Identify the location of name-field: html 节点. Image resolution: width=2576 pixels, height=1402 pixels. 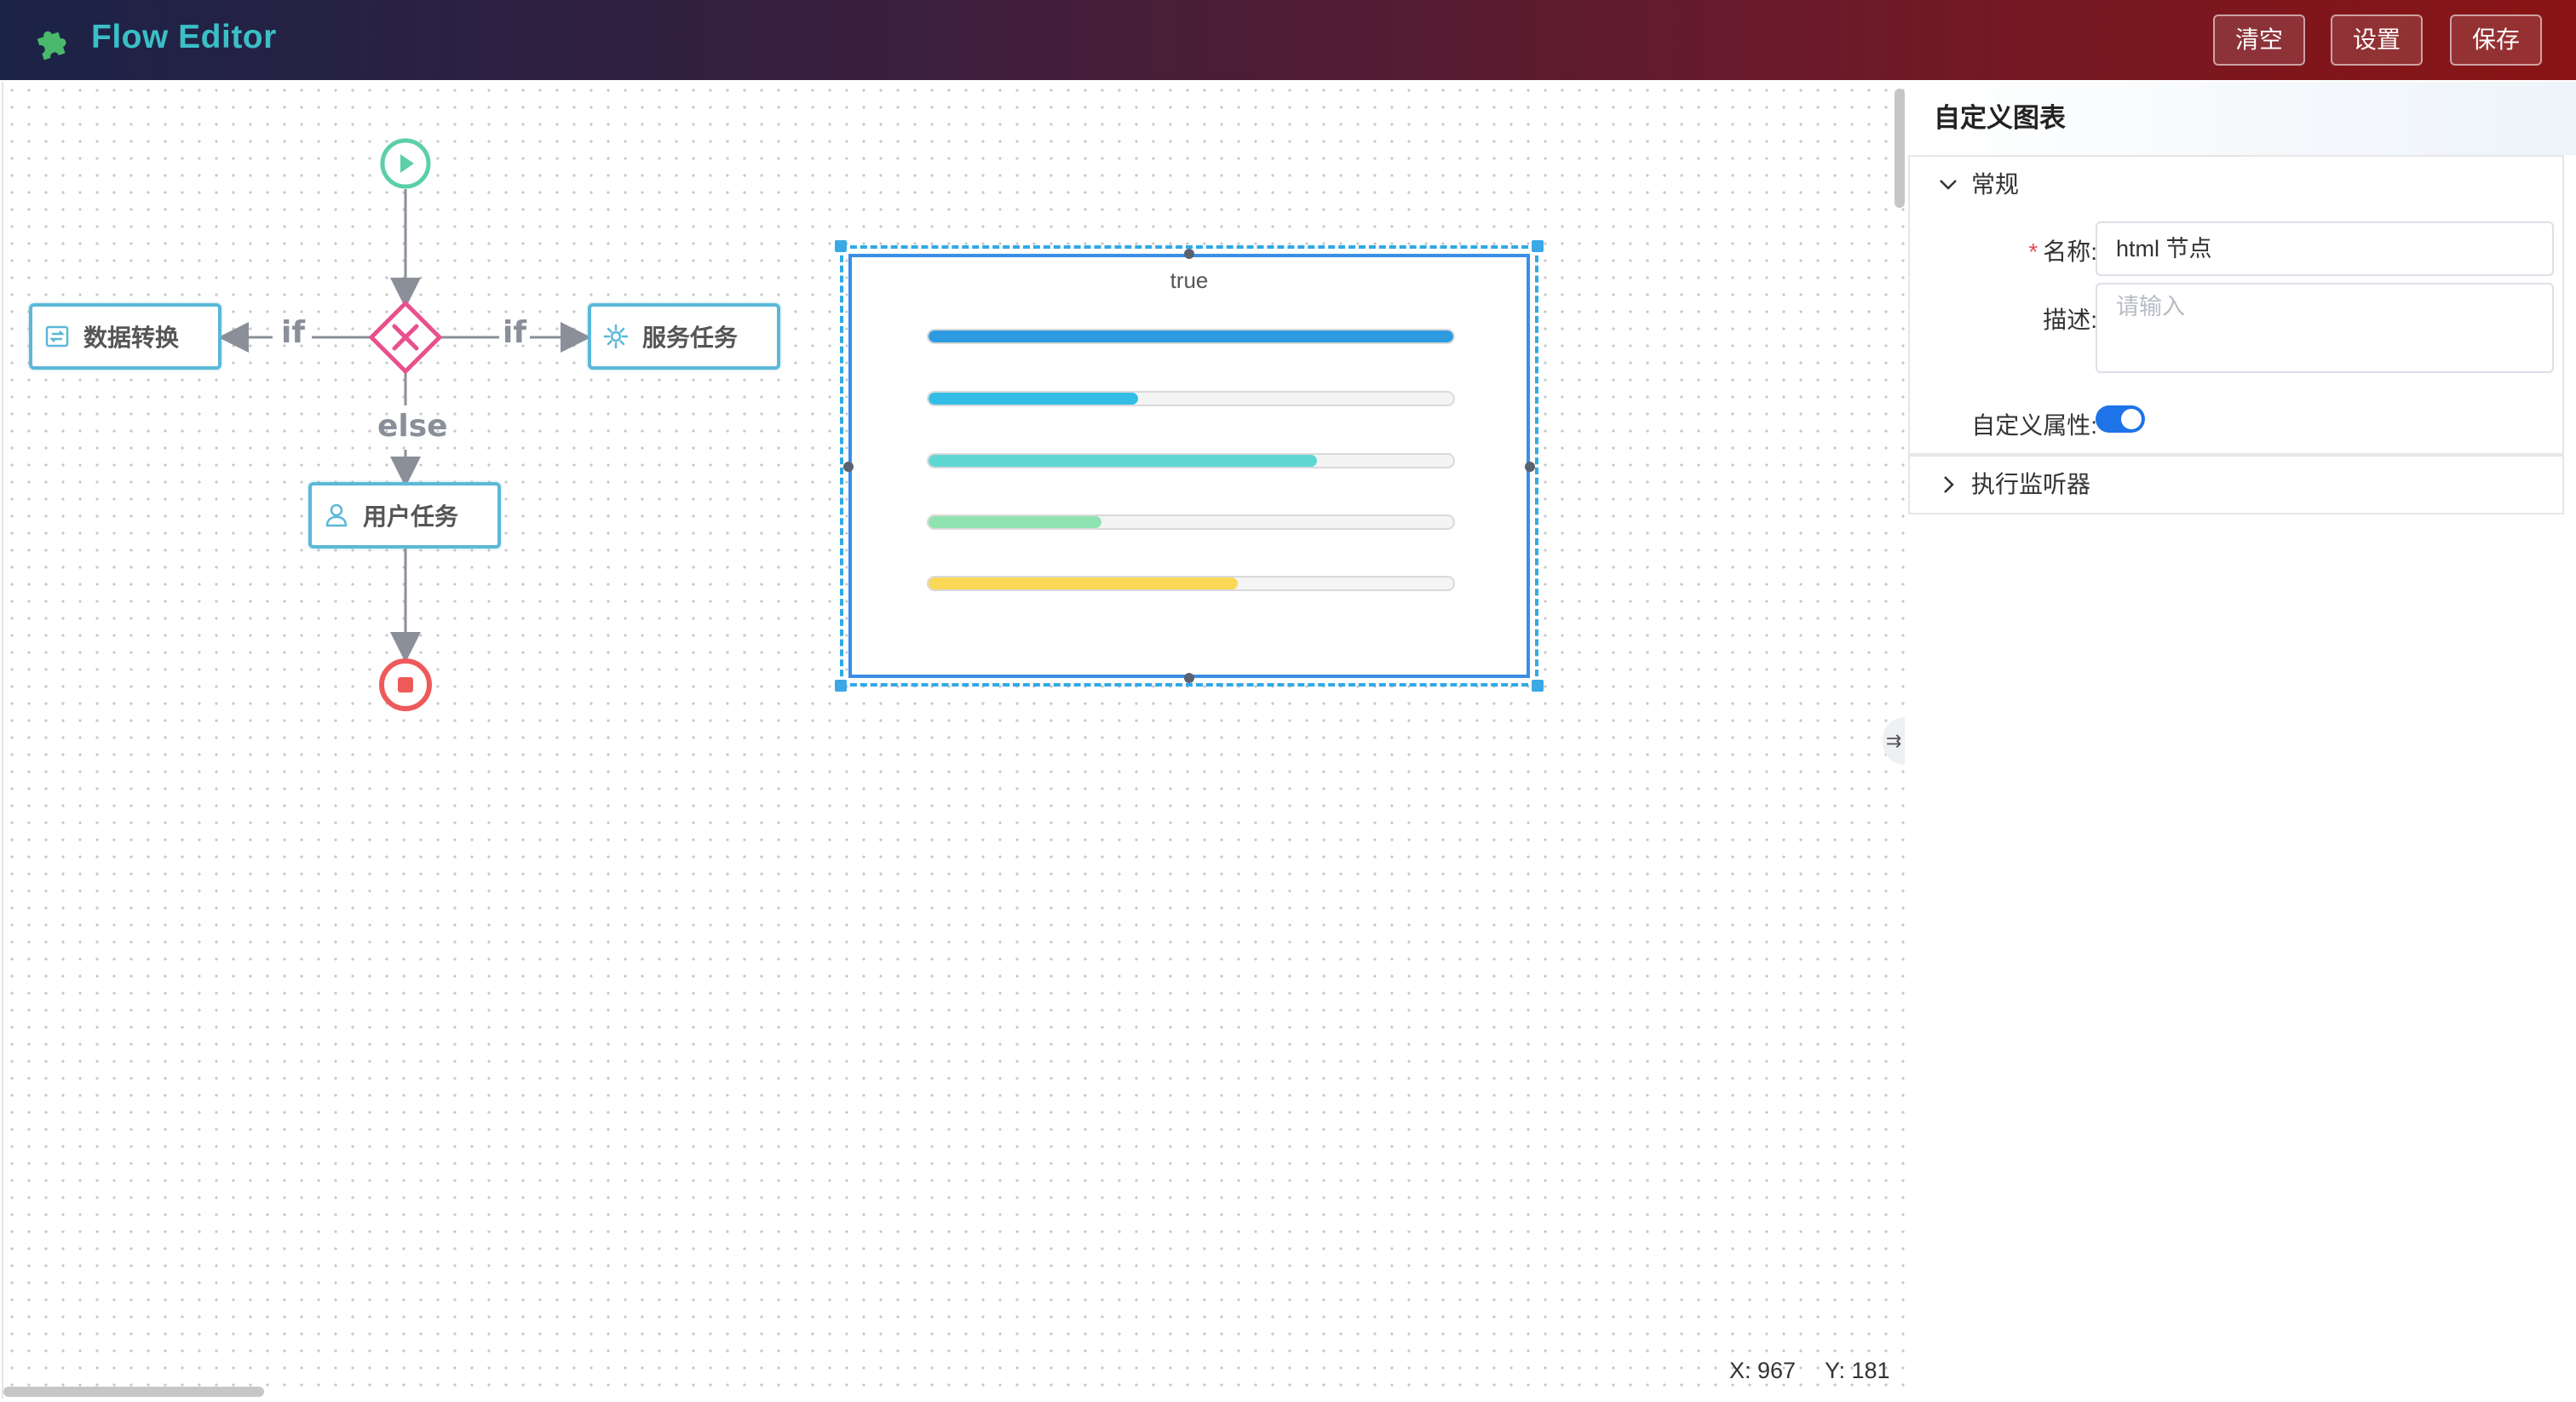
(2325, 248).